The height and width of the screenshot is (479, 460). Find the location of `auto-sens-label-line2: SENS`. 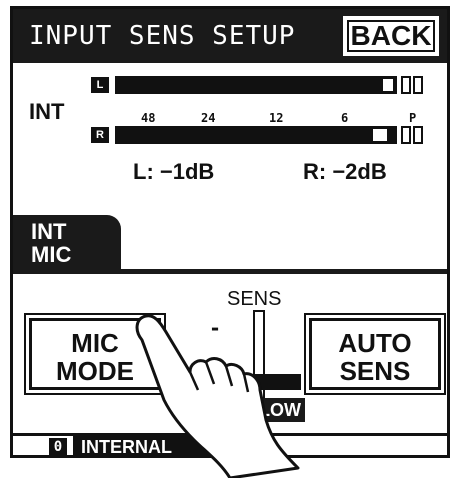

auto-sens-label-line2: SENS is located at coordinates (375, 371).